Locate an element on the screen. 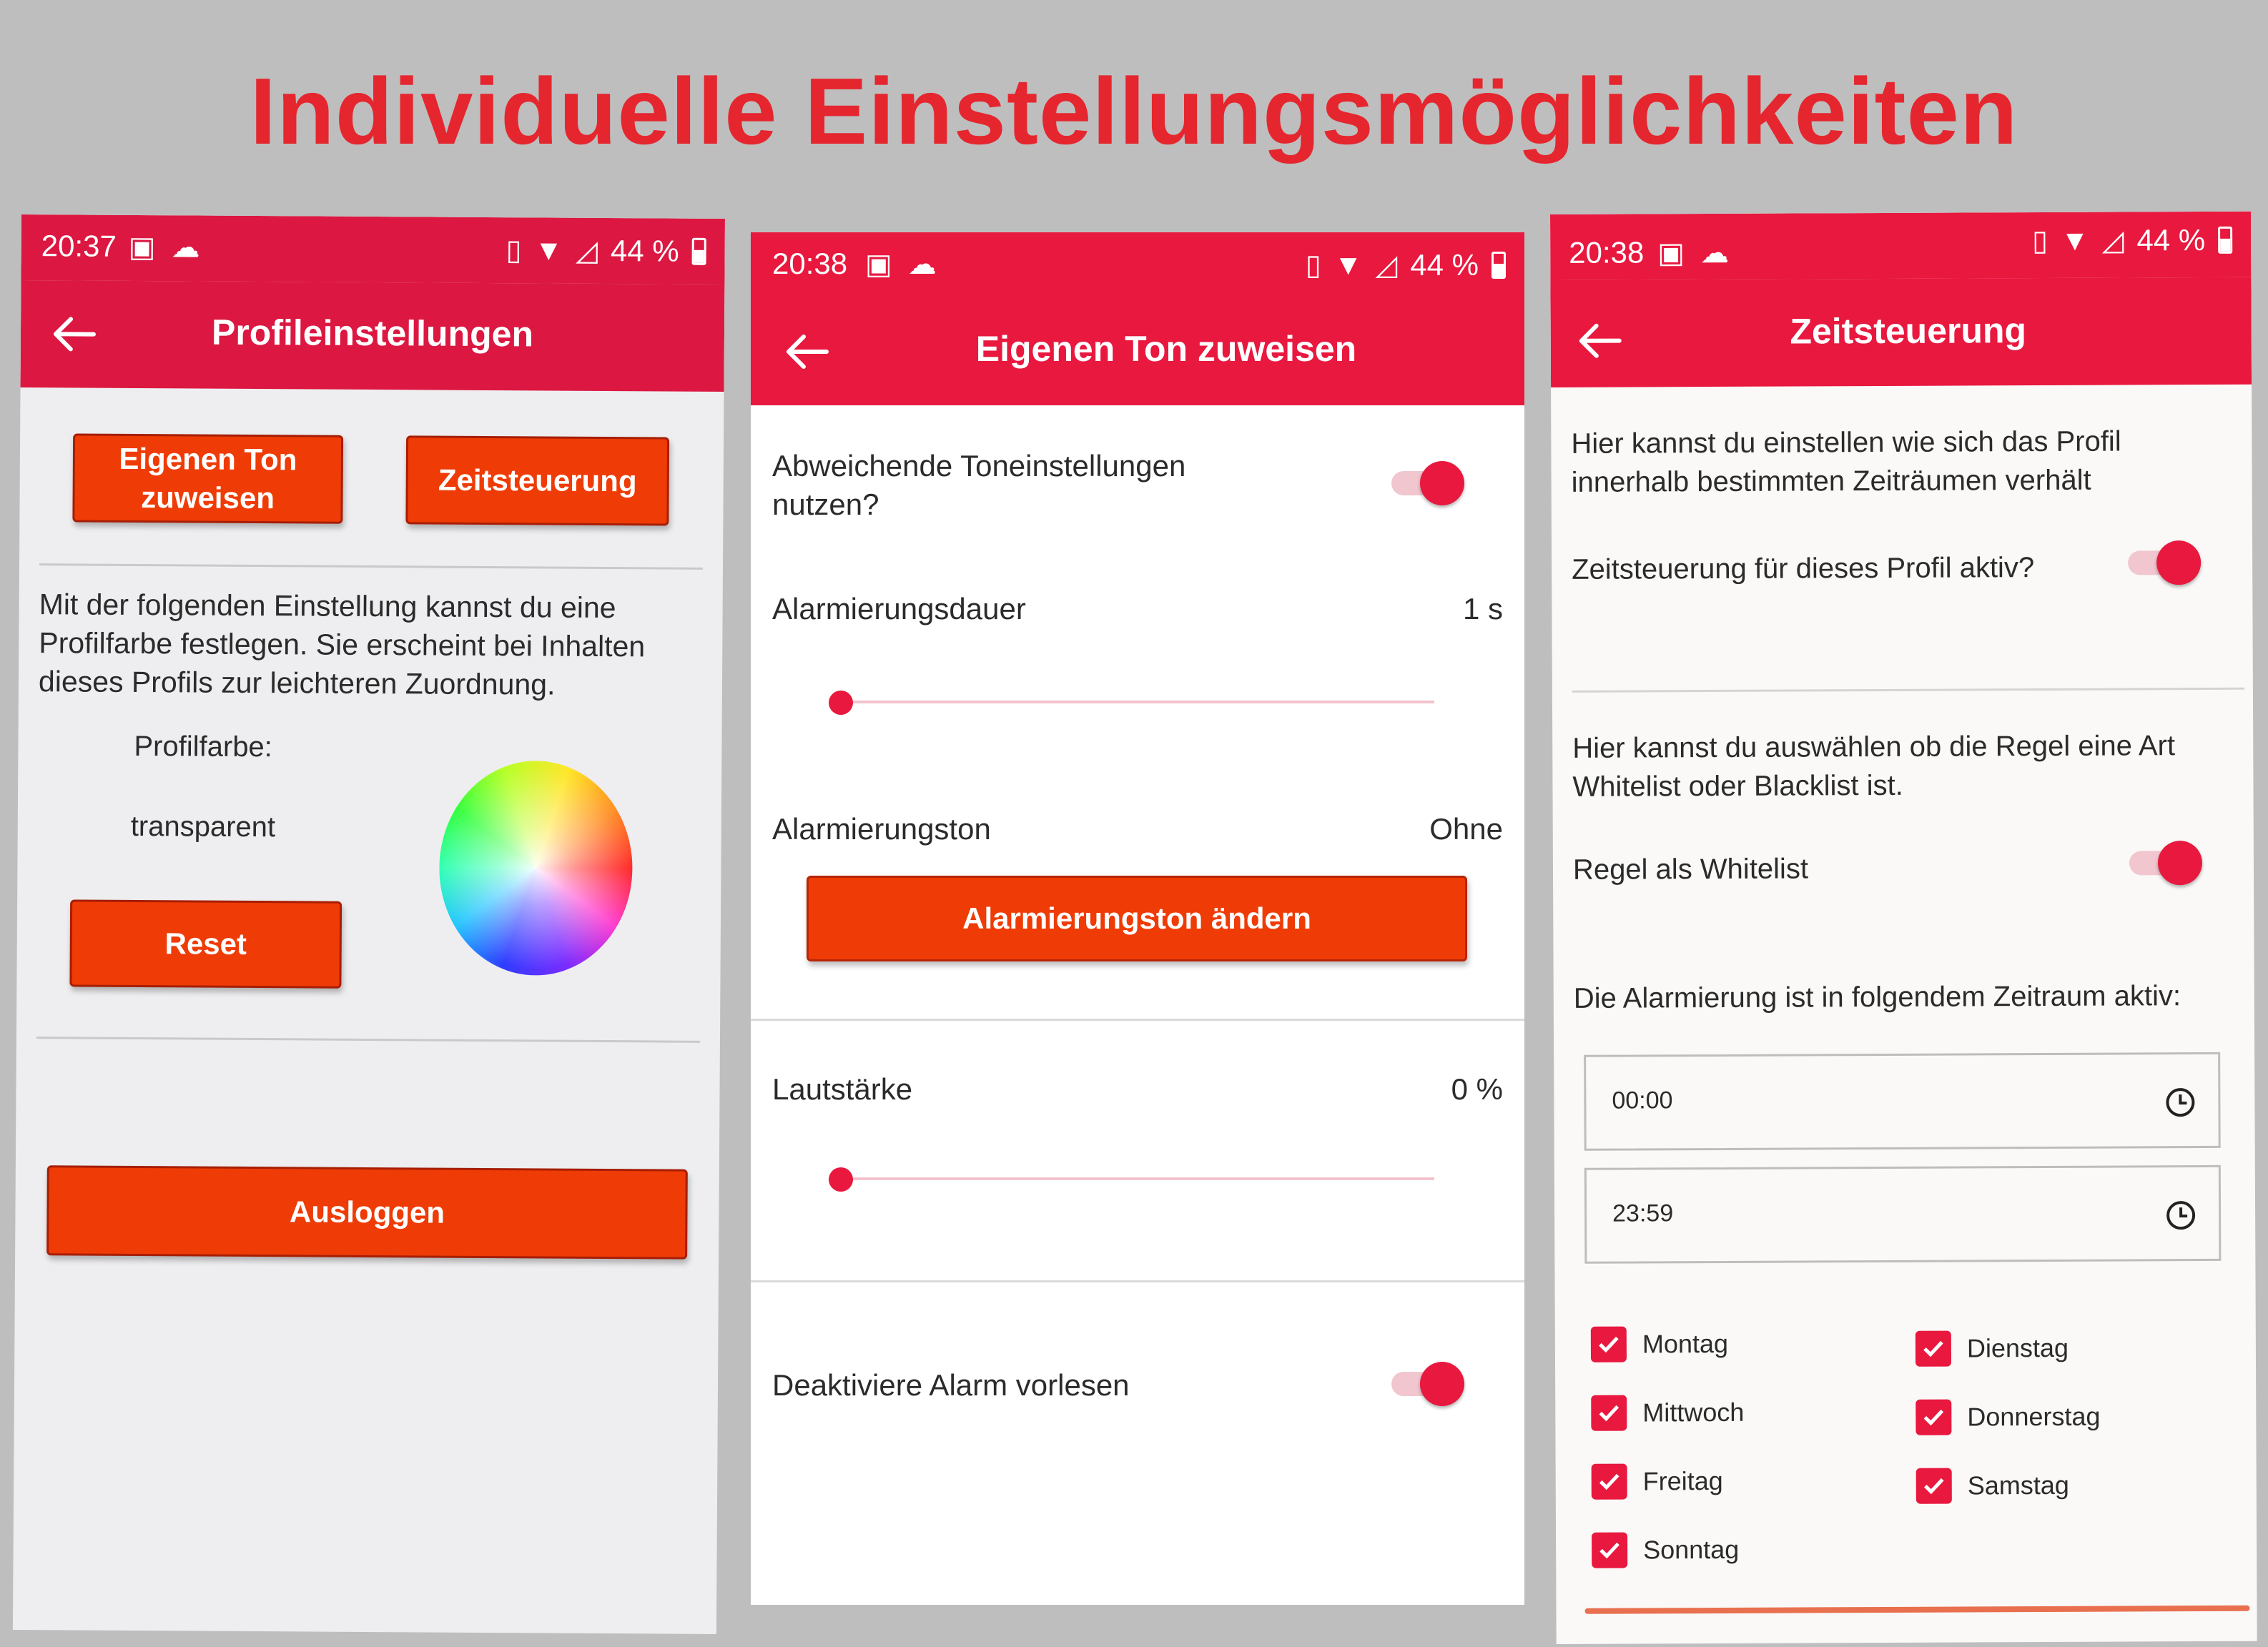 The image size is (2268, 1647). day-label: Donnerstag is located at coordinates (2034, 1416).